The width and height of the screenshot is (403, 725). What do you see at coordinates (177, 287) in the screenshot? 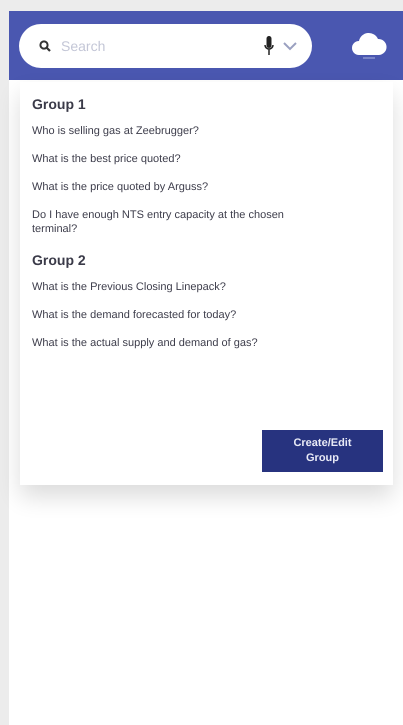
I see `question-item: What is the Previous Closing Linepack?` at bounding box center [177, 287].